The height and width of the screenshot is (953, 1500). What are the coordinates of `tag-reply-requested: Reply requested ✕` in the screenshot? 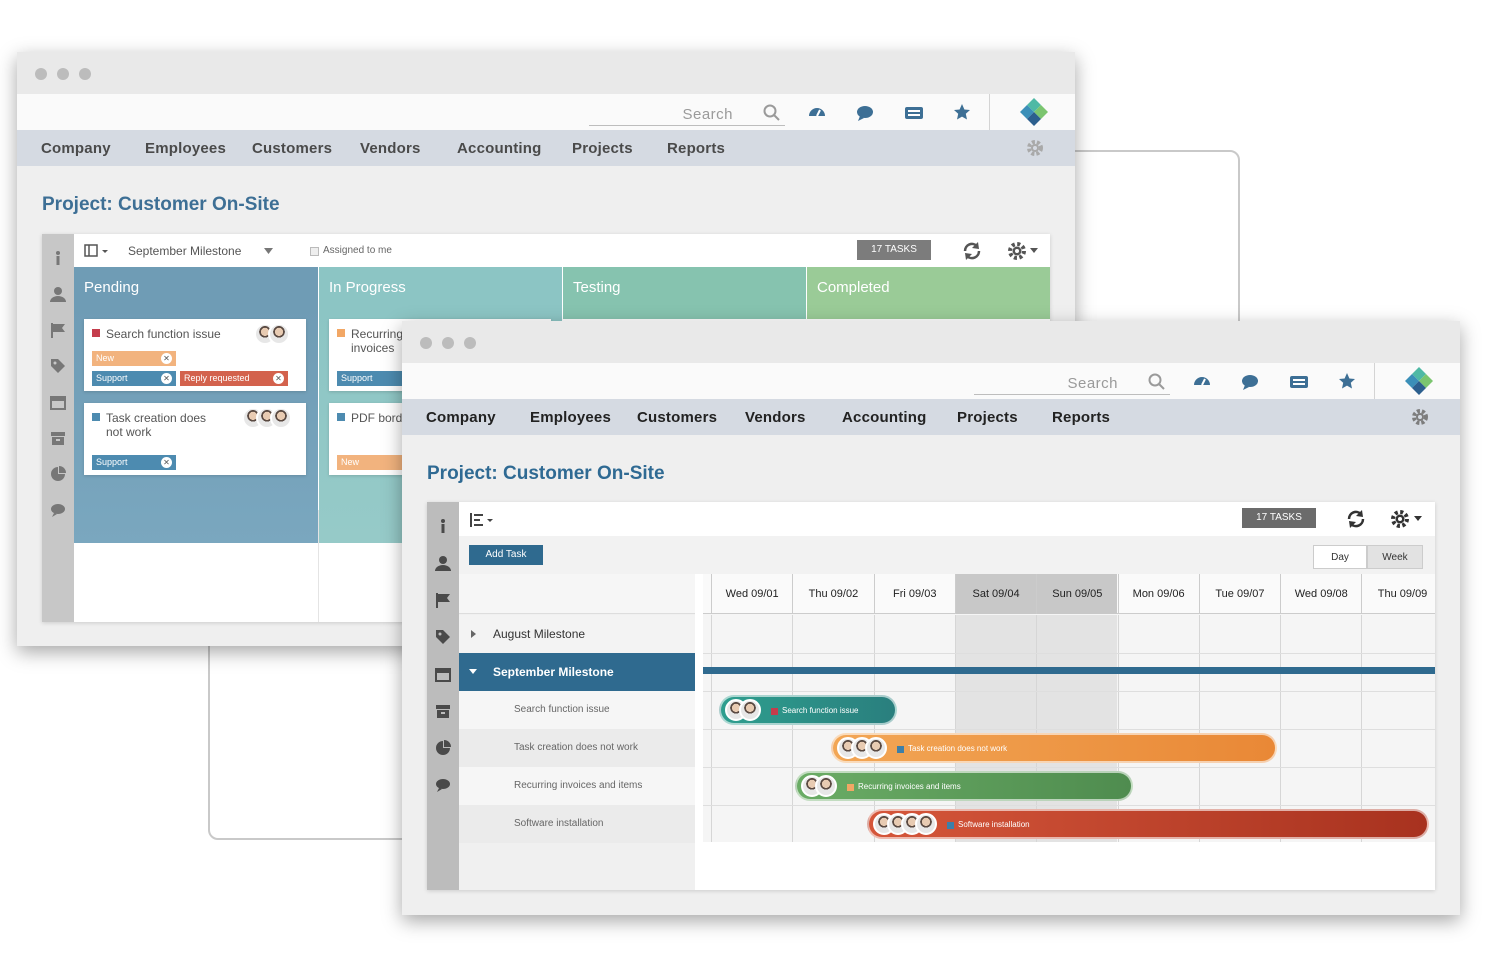 It's located at (234, 378).